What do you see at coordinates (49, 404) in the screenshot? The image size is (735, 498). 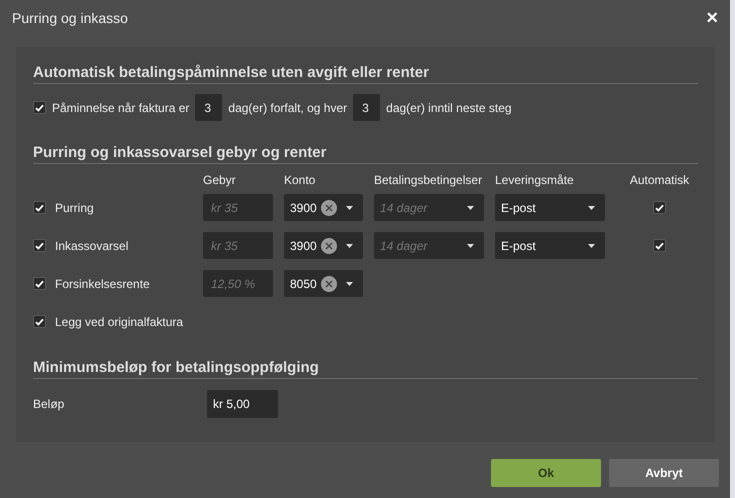 I see `amount-label: Beløp` at bounding box center [49, 404].